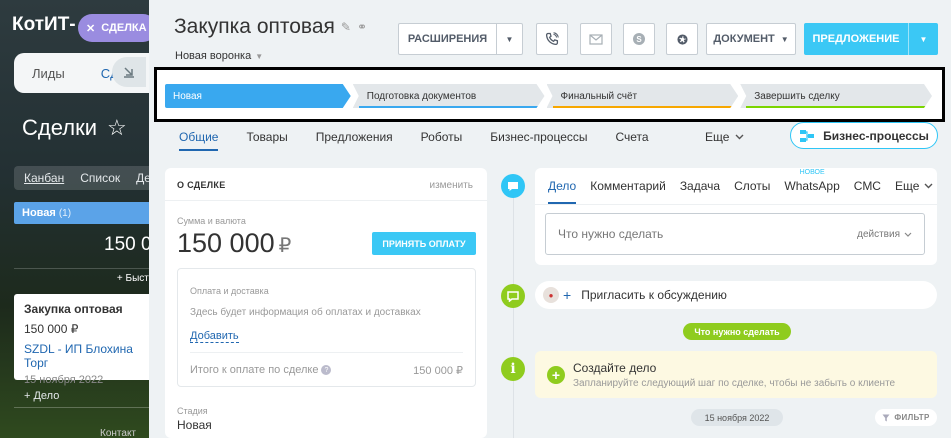 The height and width of the screenshot is (438, 951). I want to click on svg-text: S, so click(639, 39).